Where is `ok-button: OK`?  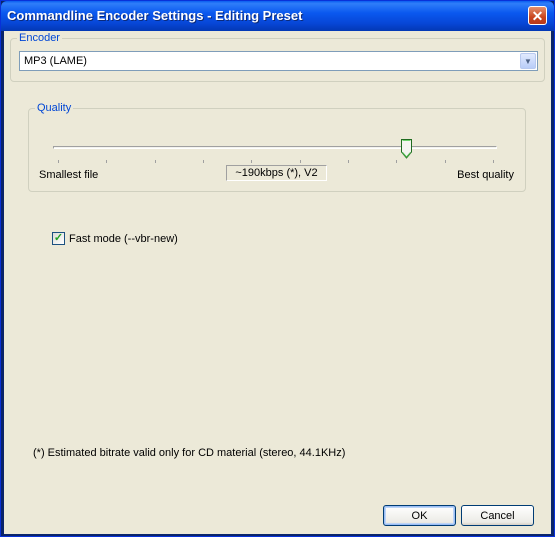
ok-button: OK is located at coordinates (419, 515).